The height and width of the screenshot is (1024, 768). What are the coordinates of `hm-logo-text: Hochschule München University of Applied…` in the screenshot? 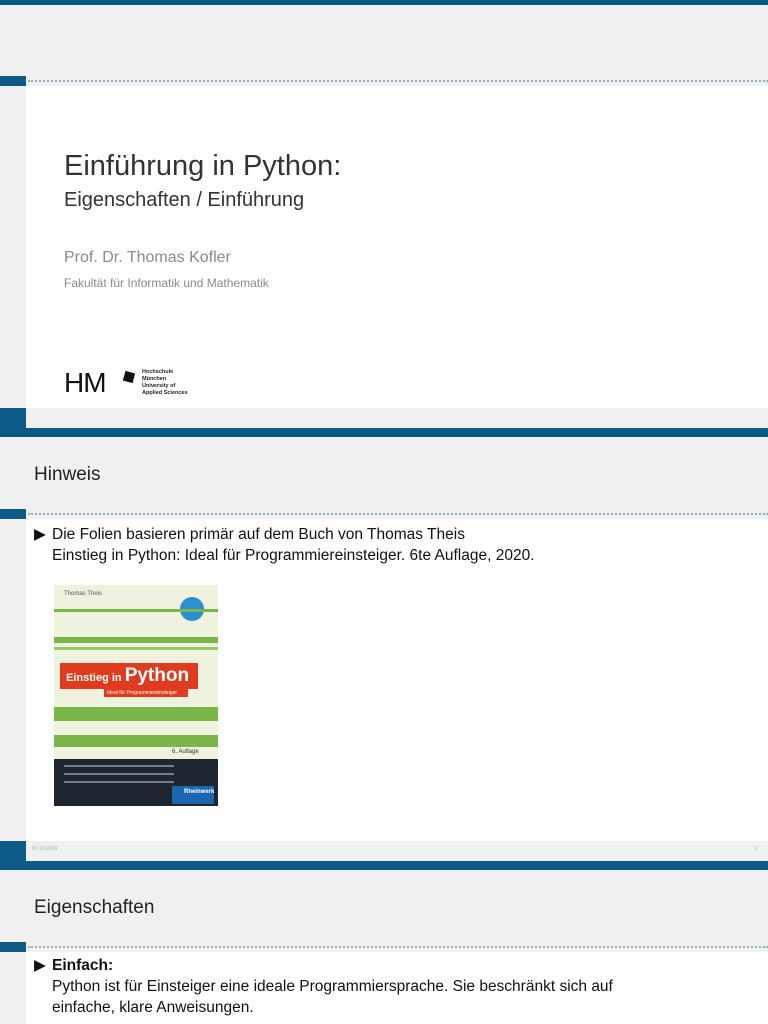 It's located at (165, 382).